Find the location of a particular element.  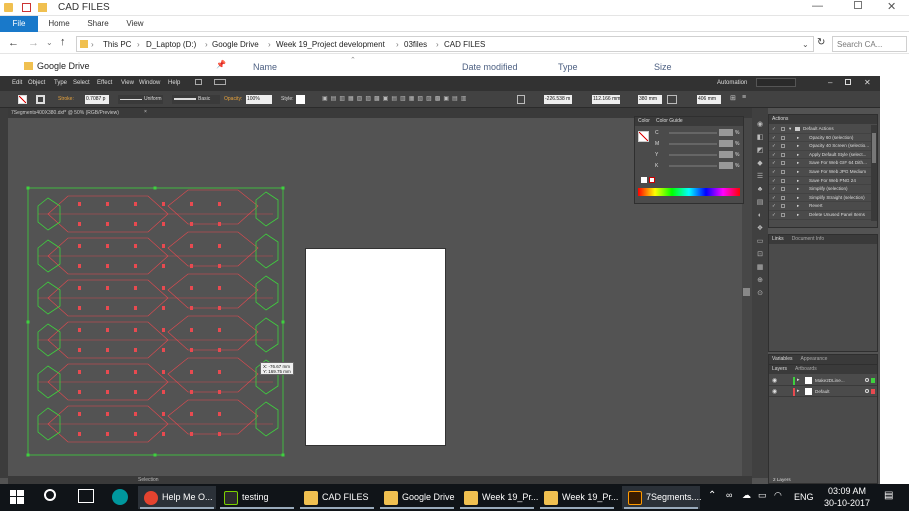

menu-effect: Effect is located at coordinates (104, 83).